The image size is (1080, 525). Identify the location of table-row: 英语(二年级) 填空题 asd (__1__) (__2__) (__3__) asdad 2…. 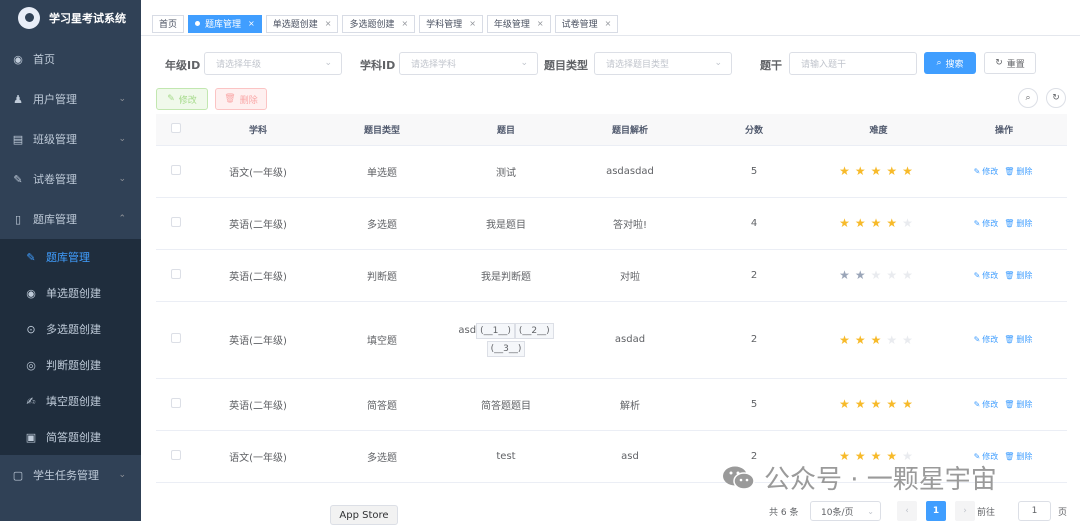
(611, 340).